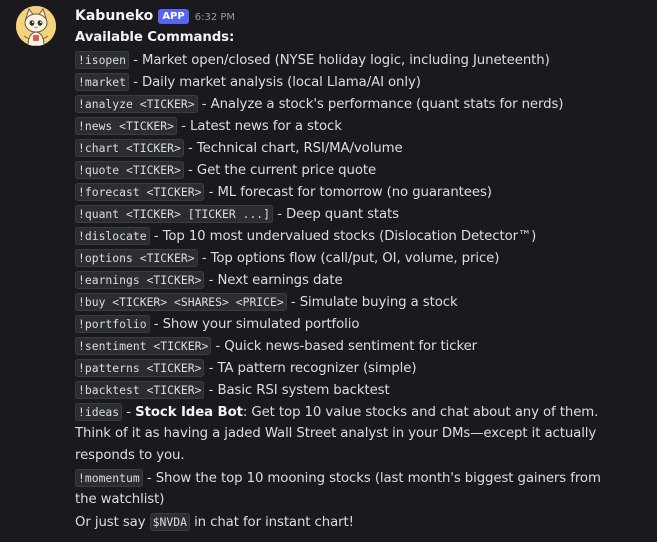  I want to click on avatar, so click(36, 26).